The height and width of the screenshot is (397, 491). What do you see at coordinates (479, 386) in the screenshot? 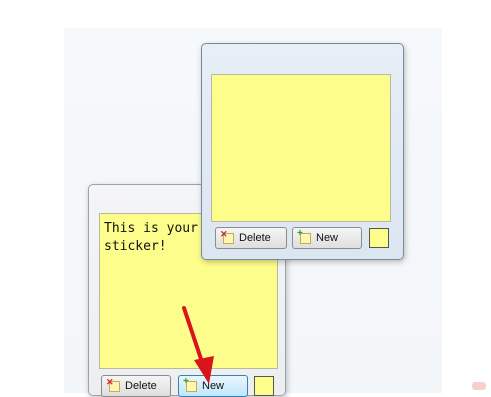
I see `watermark-logo` at bounding box center [479, 386].